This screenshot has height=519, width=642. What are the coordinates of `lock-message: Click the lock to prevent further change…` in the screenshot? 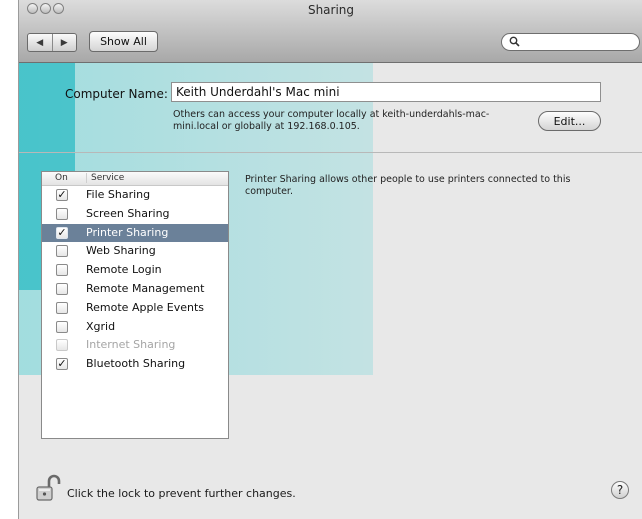 It's located at (181, 493).